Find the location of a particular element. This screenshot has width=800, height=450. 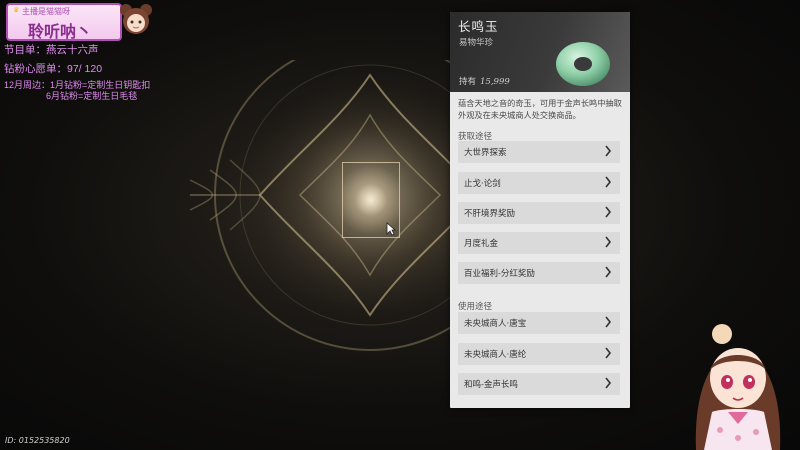

item-header: 长鸣玉 易物华珍 持有 15,999 is located at coordinates (540, 52).